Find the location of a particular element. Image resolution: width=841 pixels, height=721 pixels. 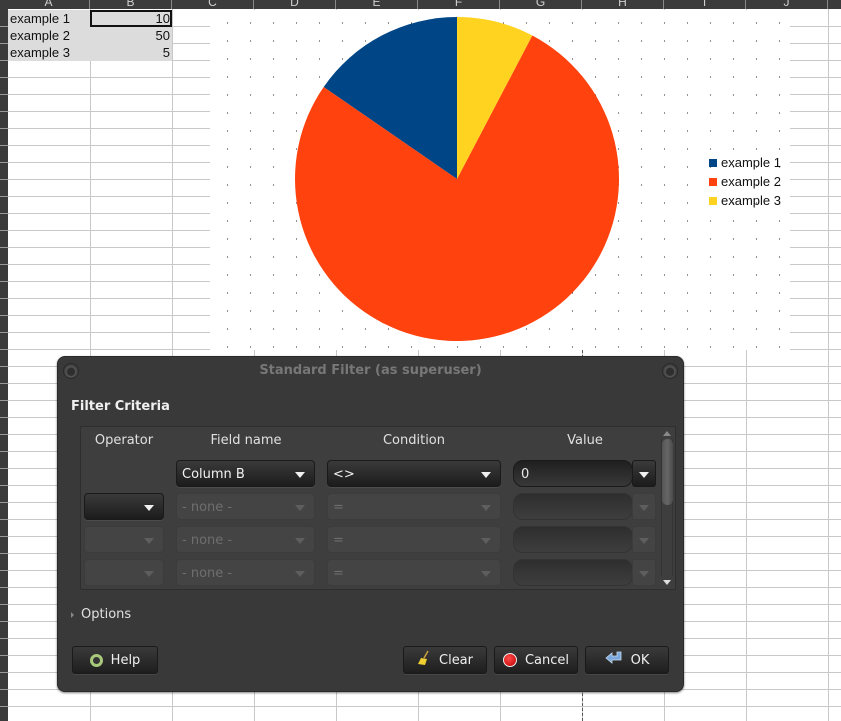

legend-item: example 1 is located at coordinates (745, 162).